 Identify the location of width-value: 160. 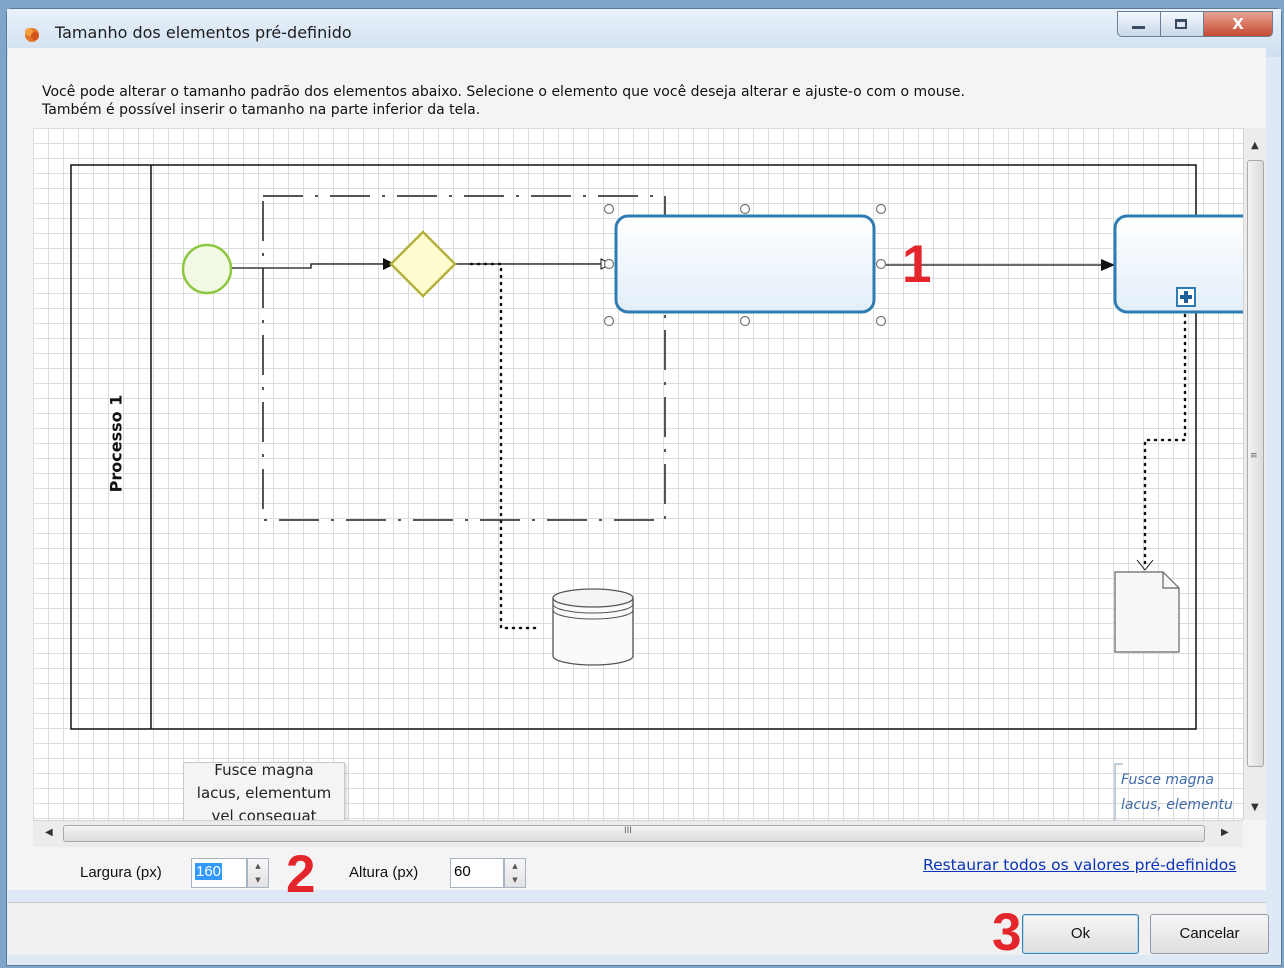
(209, 871).